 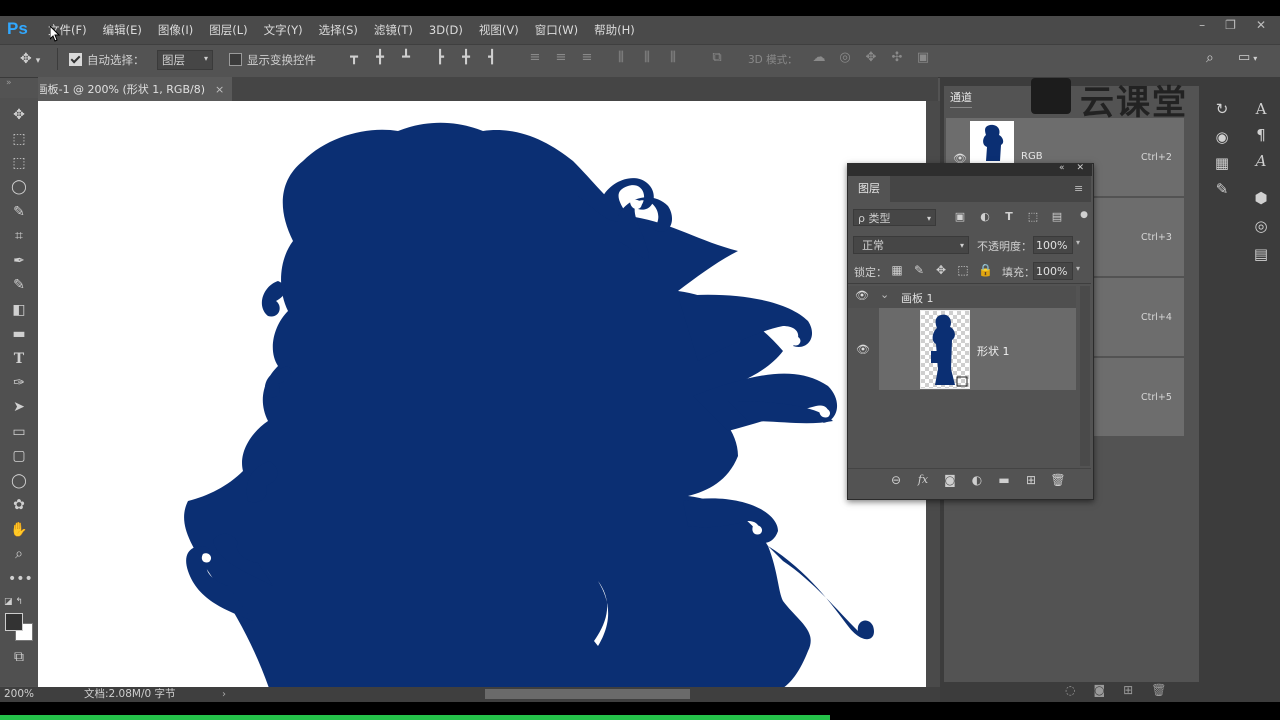 I want to click on adjustment-layer-icon: ◐, so click(x=977, y=480).